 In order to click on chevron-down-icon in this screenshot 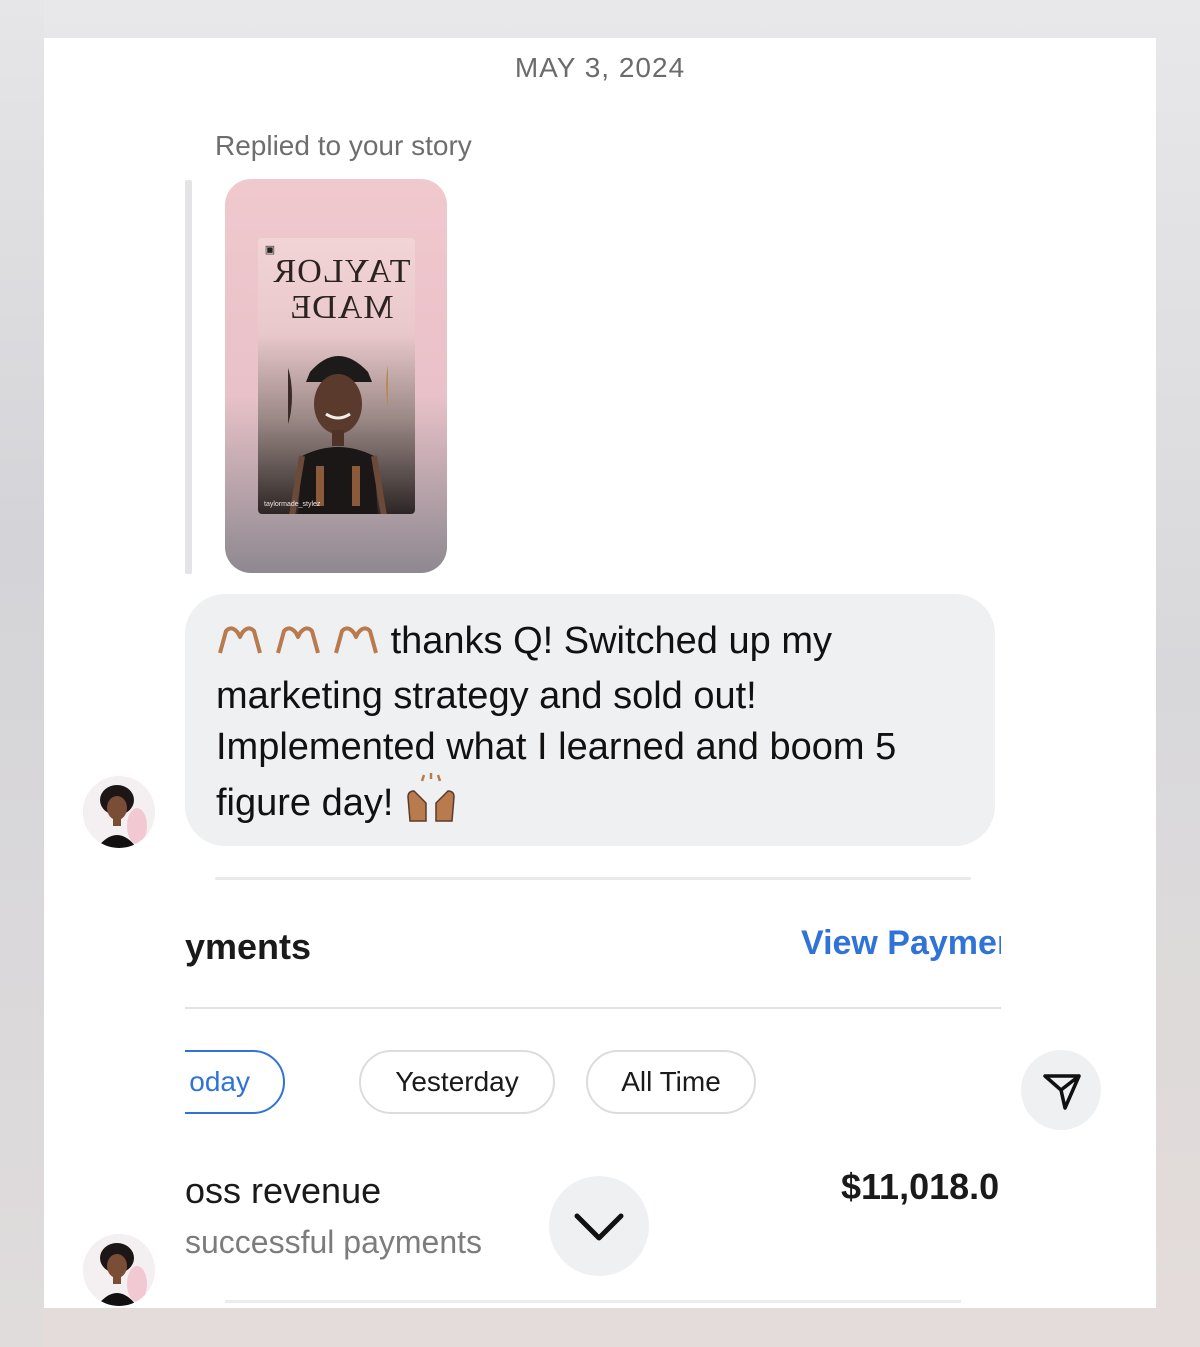, I will do `click(599, 1227)`.